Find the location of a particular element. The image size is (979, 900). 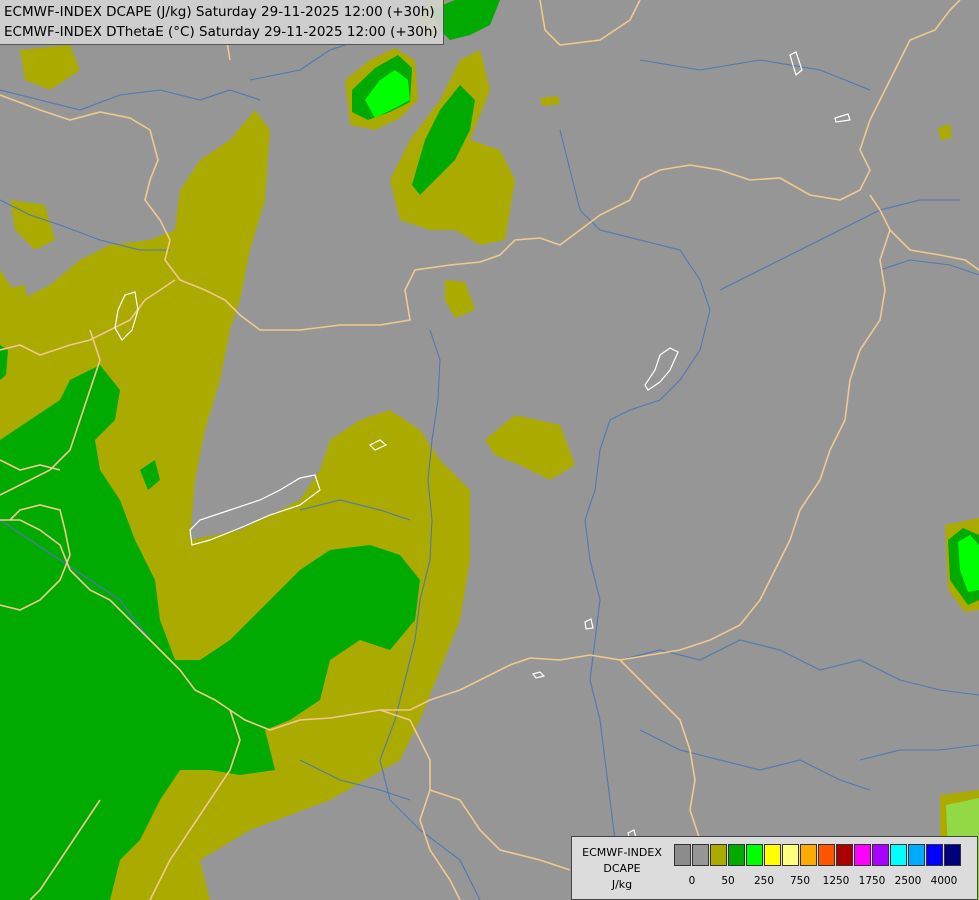

legend-tick-label: 750 is located at coordinates (800, 881).